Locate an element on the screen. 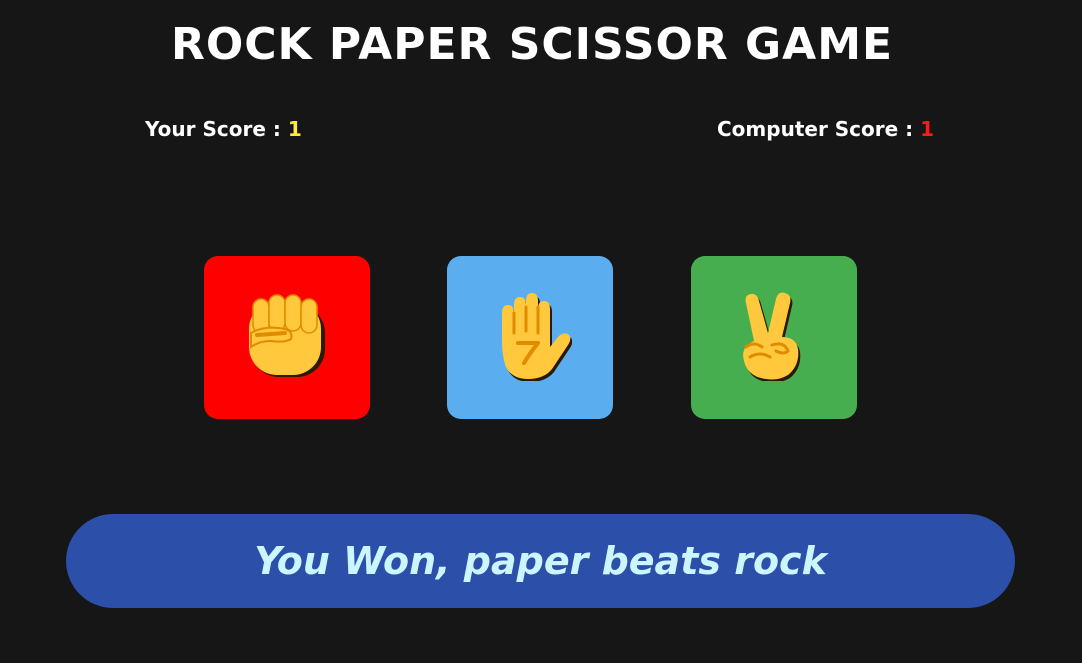 The width and height of the screenshot is (1082, 663). paper-choice-button is located at coordinates (530, 337).